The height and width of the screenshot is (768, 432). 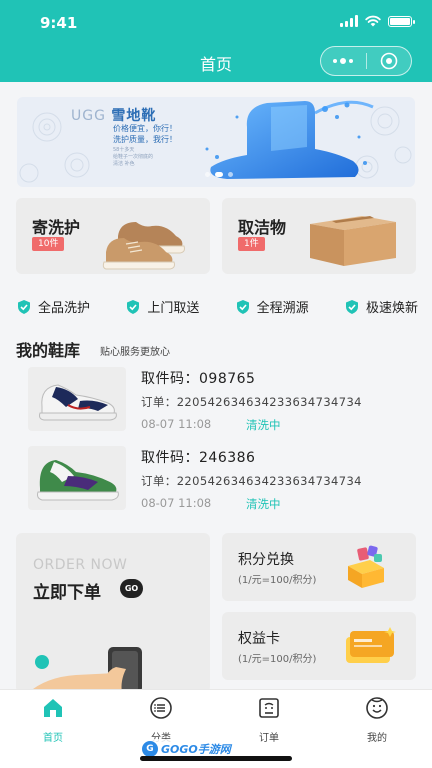 What do you see at coordinates (349, 21) in the screenshot?
I see `cellular-signal-icon` at bounding box center [349, 21].